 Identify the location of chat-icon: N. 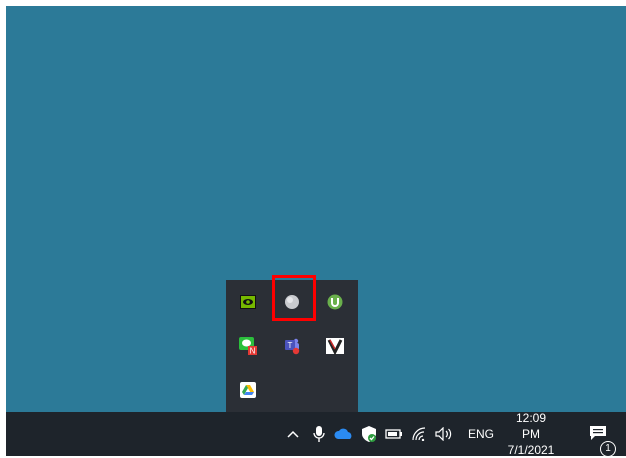
(248, 346).